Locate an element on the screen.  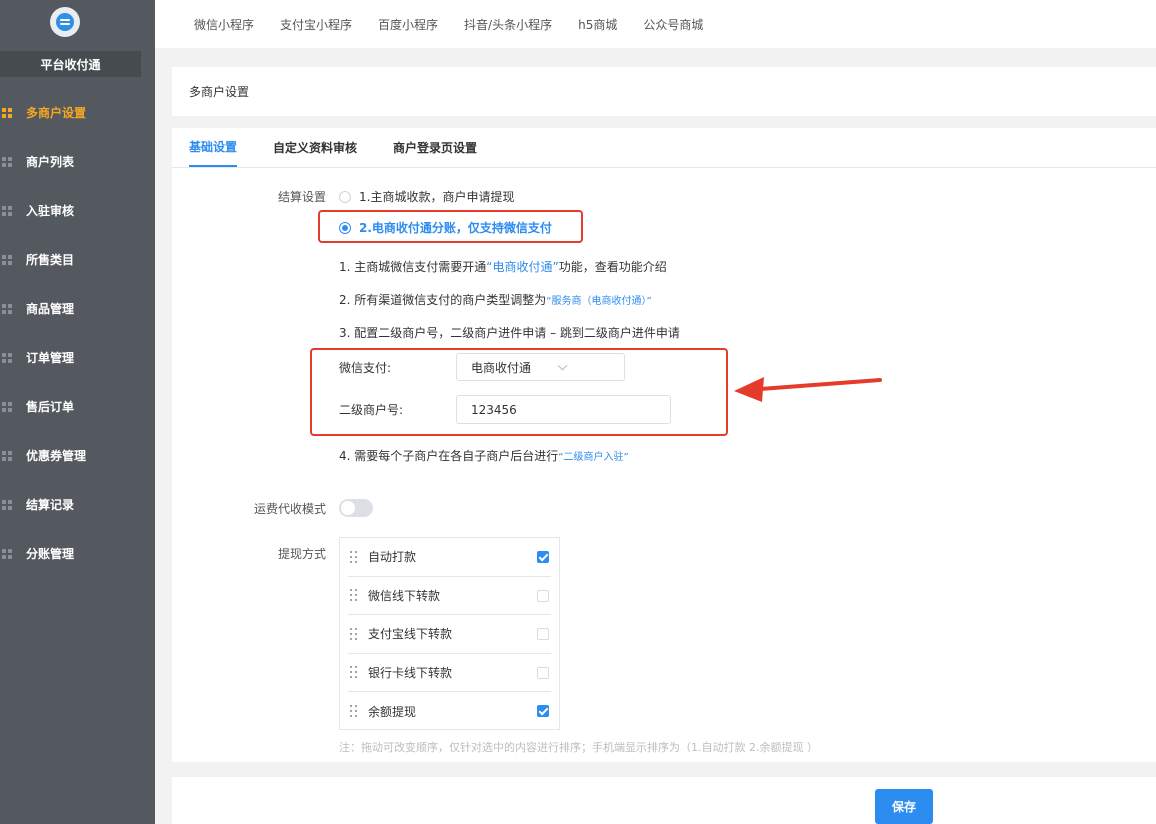
settlement-option-2-label: 2.电商收付通分账，仅支持微信支付 is located at coordinates (455, 228).